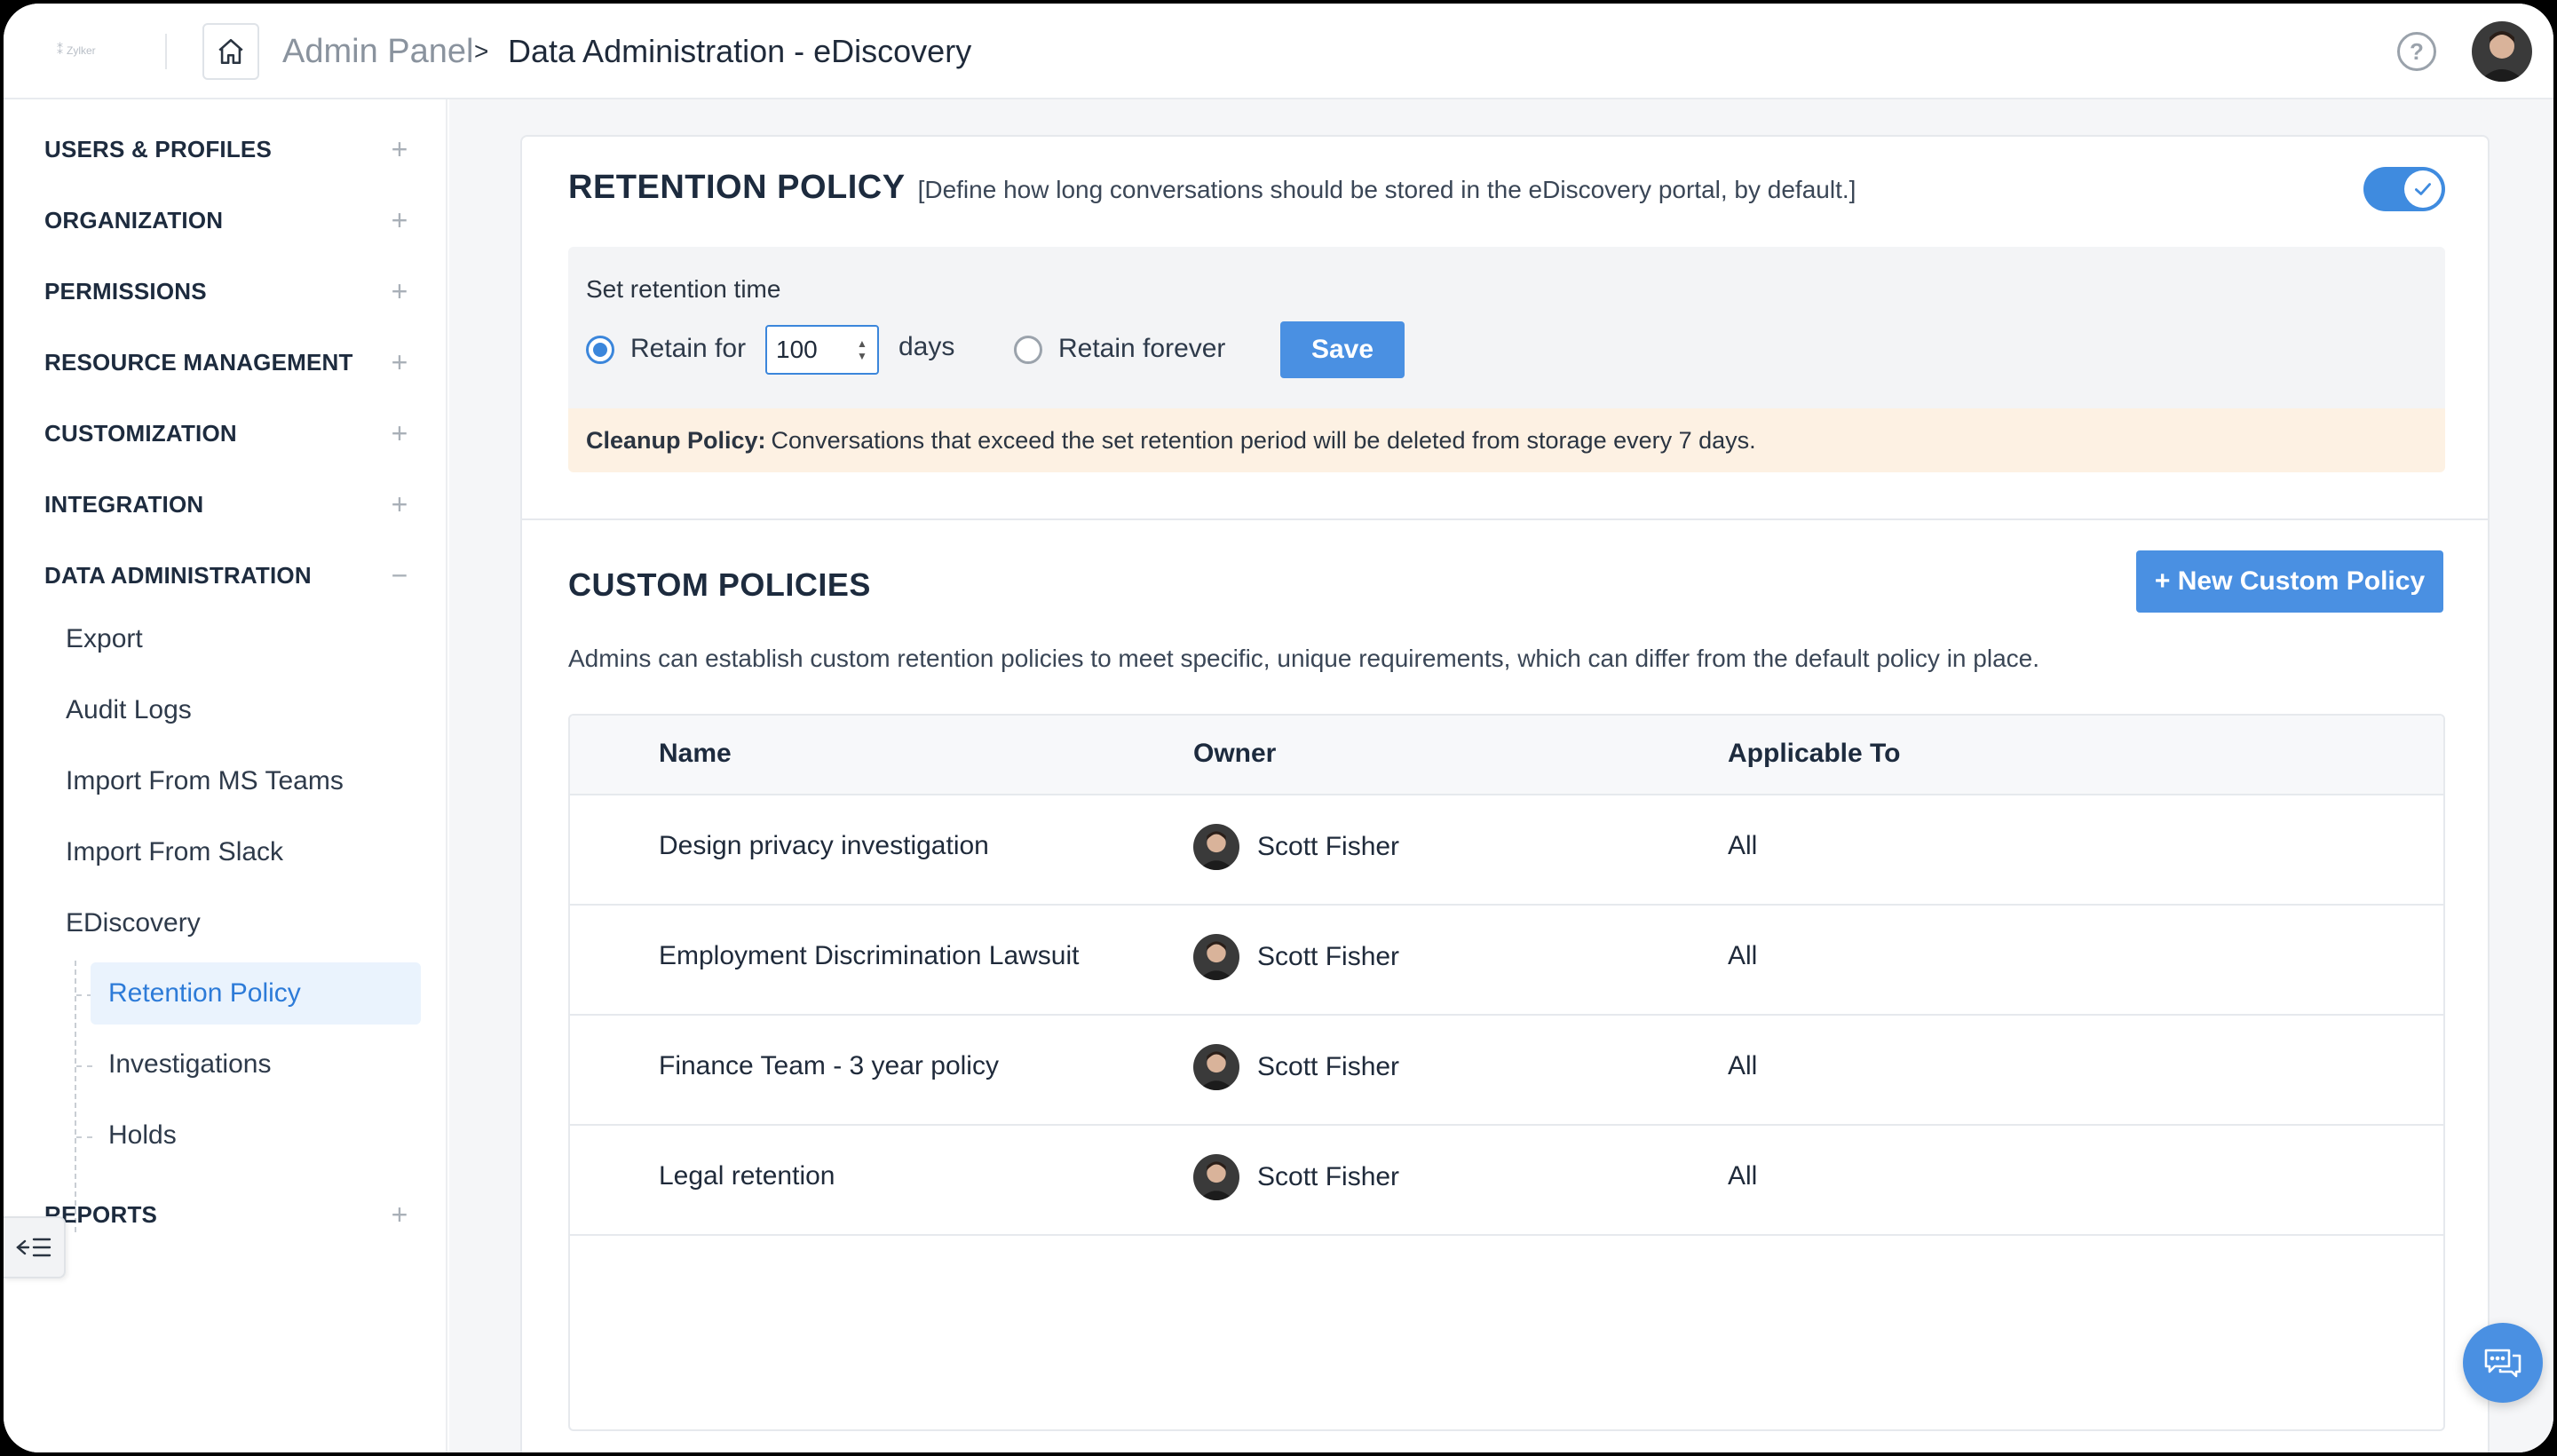 The image size is (2557, 1456). Describe the element at coordinates (869, 956) in the screenshot. I see `policy-name: Employment Discrimination Lawsuit` at that location.